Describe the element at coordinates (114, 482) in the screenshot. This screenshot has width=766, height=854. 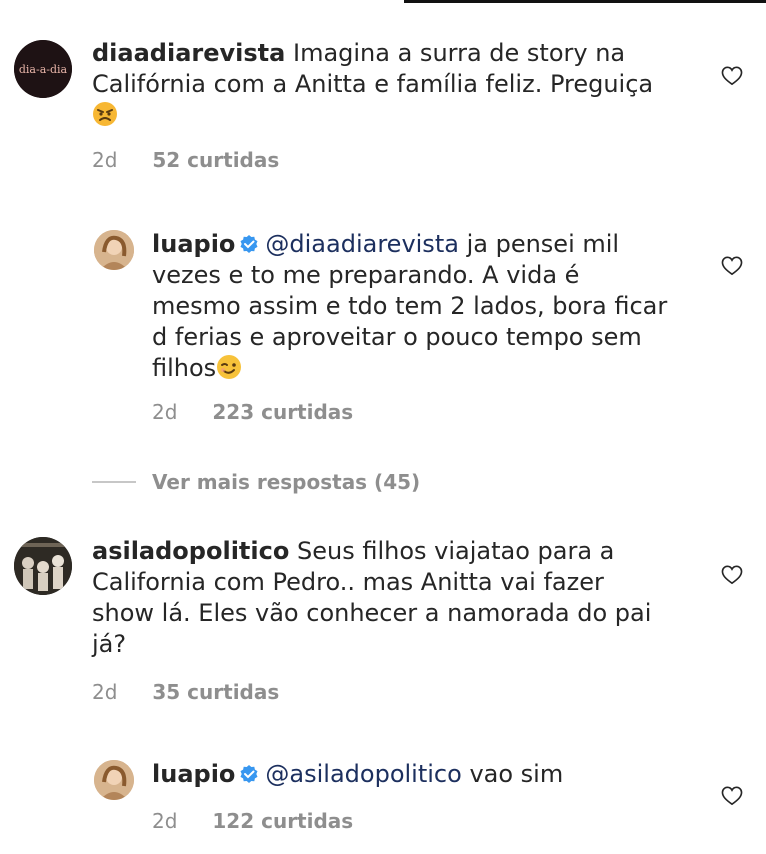
I see `view-more-divider` at that location.